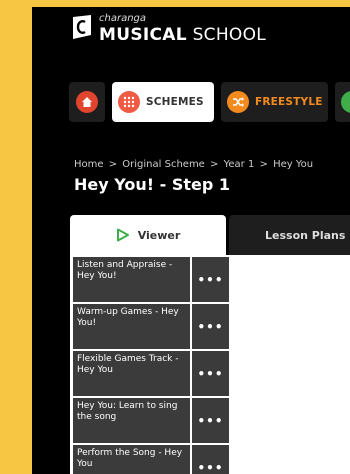 This screenshot has height=474, width=350. Describe the element at coordinates (239, 164) in the screenshot. I see `breadcrumb-year: Year 1` at that location.